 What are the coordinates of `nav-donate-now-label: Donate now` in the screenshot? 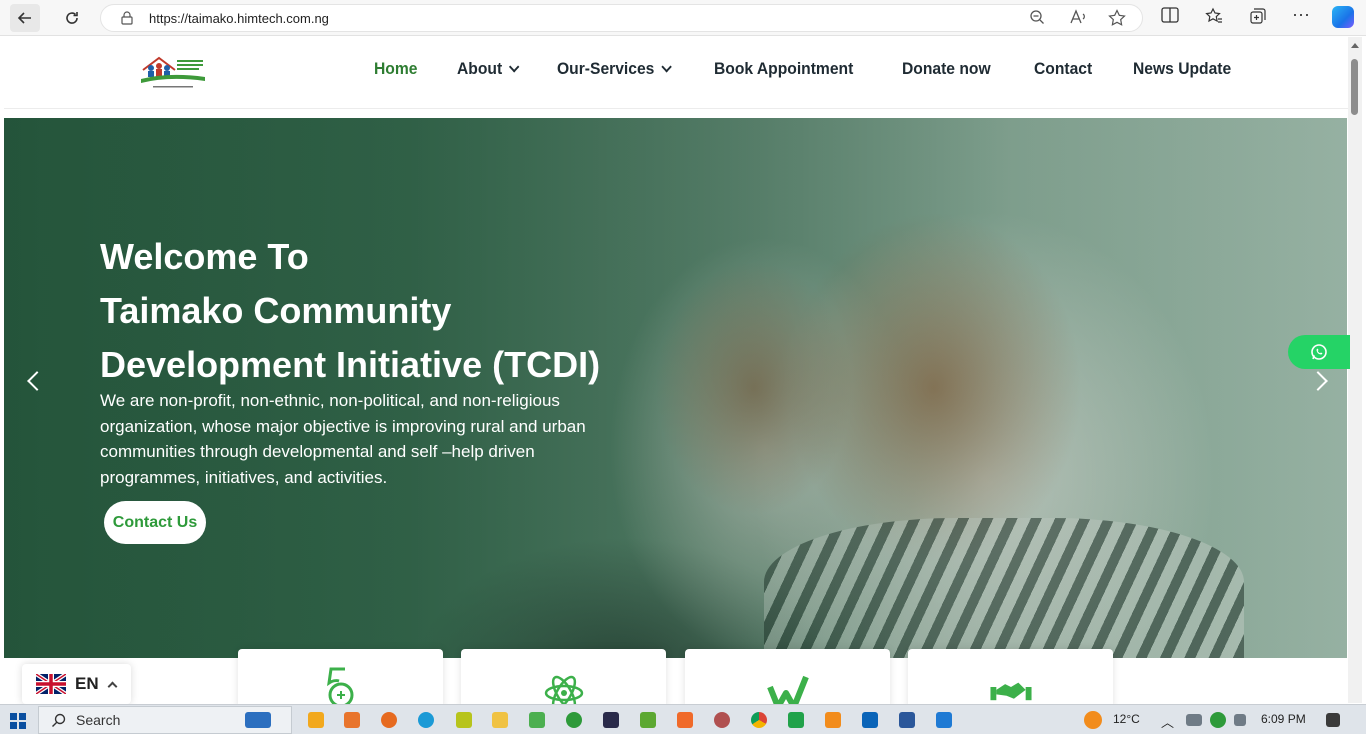 It's located at (946, 68).